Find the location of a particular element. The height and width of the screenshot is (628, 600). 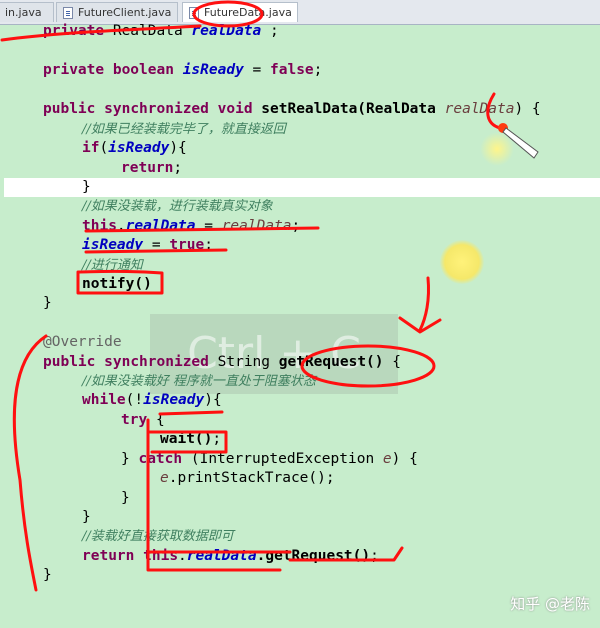

code-line-close-catch: } is located at coordinates (125, 498).